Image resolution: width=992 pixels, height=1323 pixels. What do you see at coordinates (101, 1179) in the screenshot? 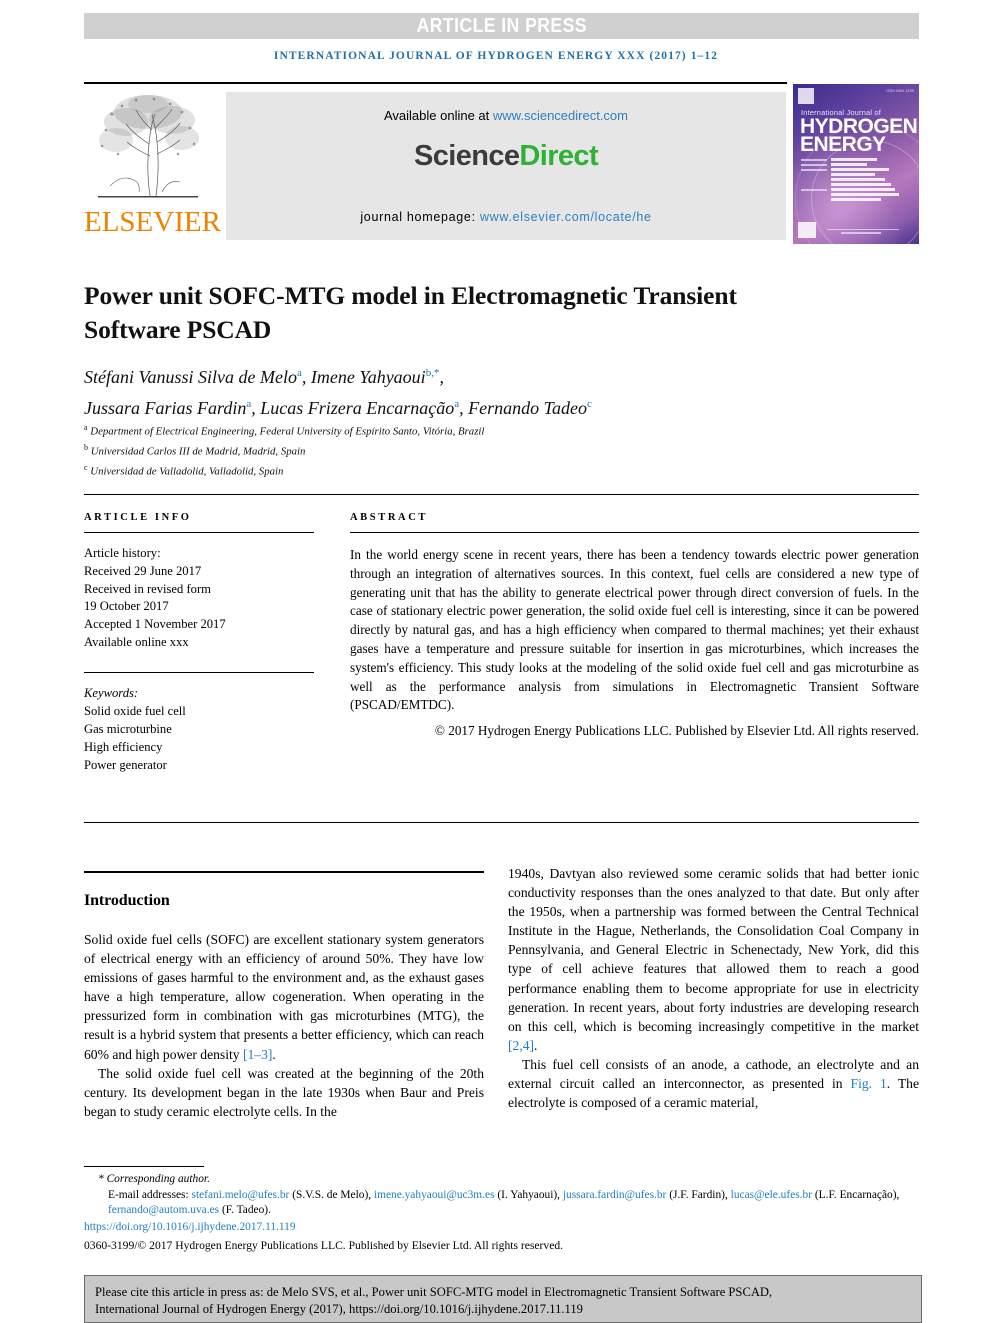
I see `corresponding-author-marker: *` at bounding box center [101, 1179].